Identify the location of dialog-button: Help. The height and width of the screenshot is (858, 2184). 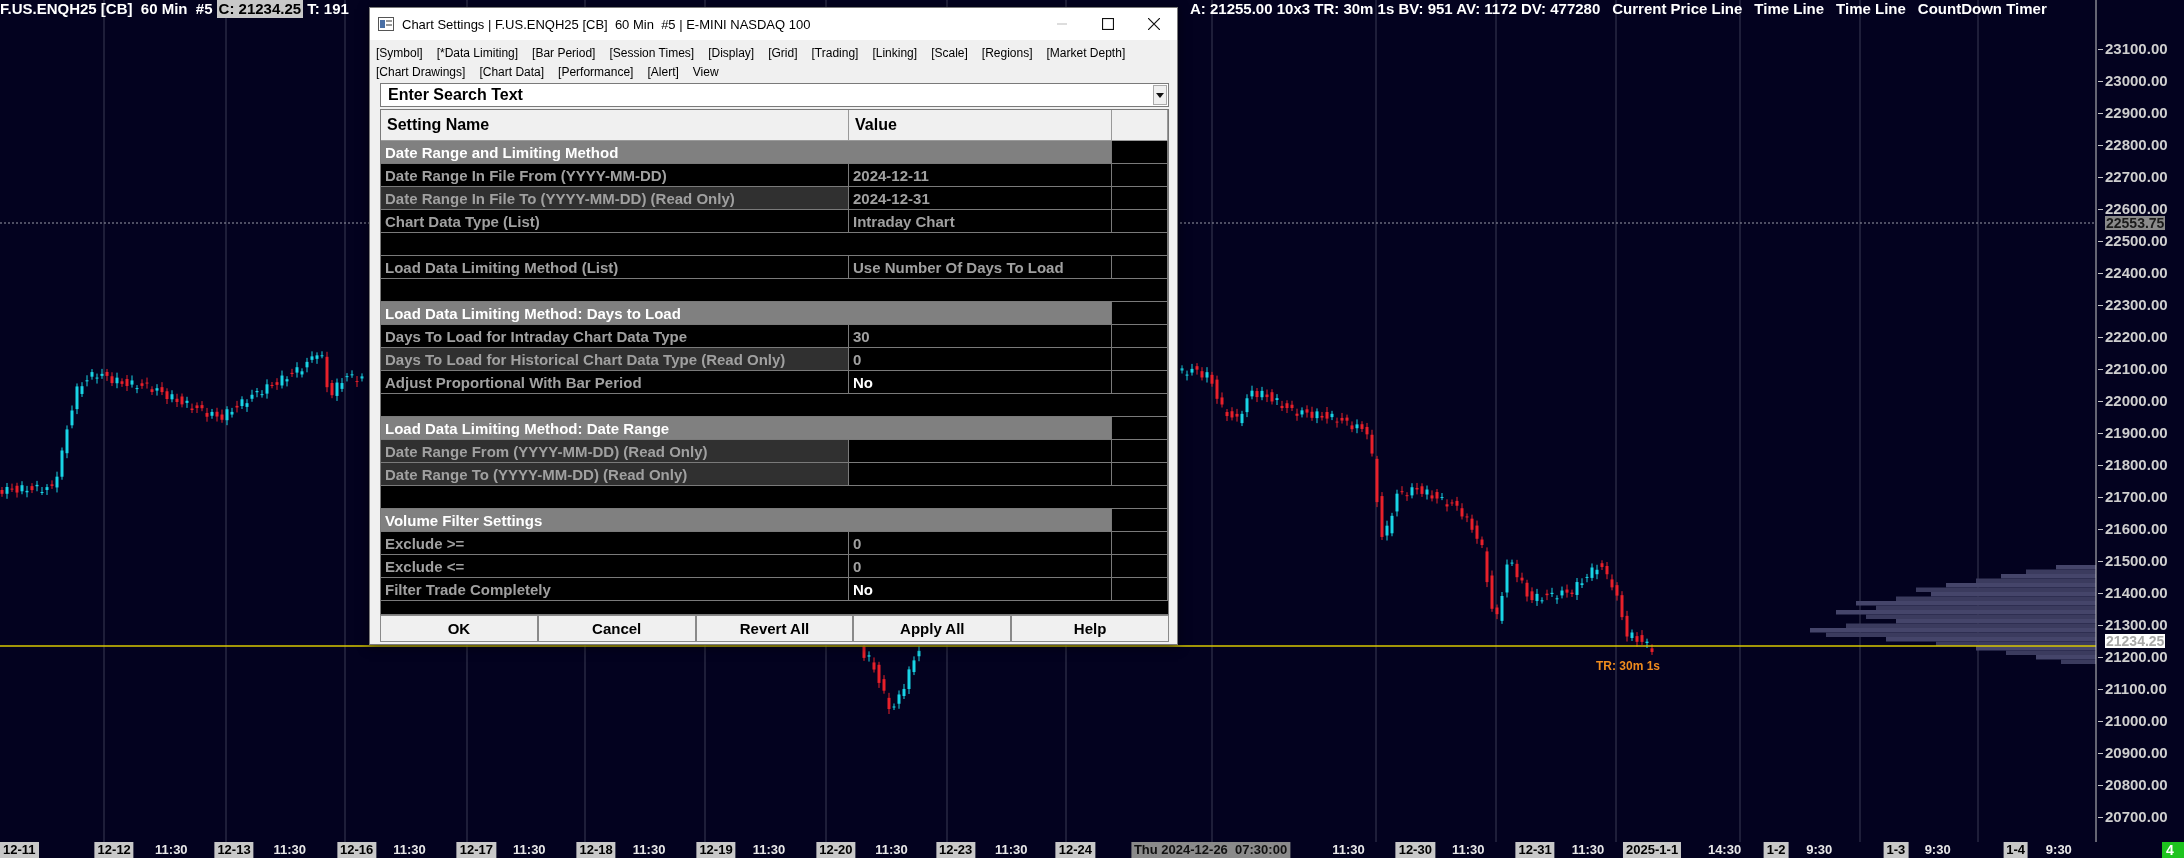
(1090, 628).